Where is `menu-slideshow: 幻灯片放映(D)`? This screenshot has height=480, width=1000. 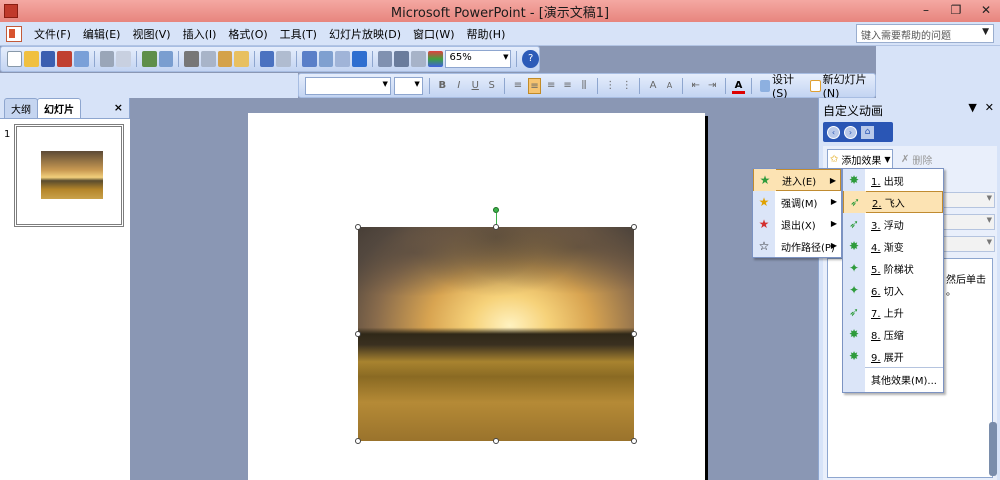 menu-slideshow: 幻灯片放映(D) is located at coordinates (365, 34).